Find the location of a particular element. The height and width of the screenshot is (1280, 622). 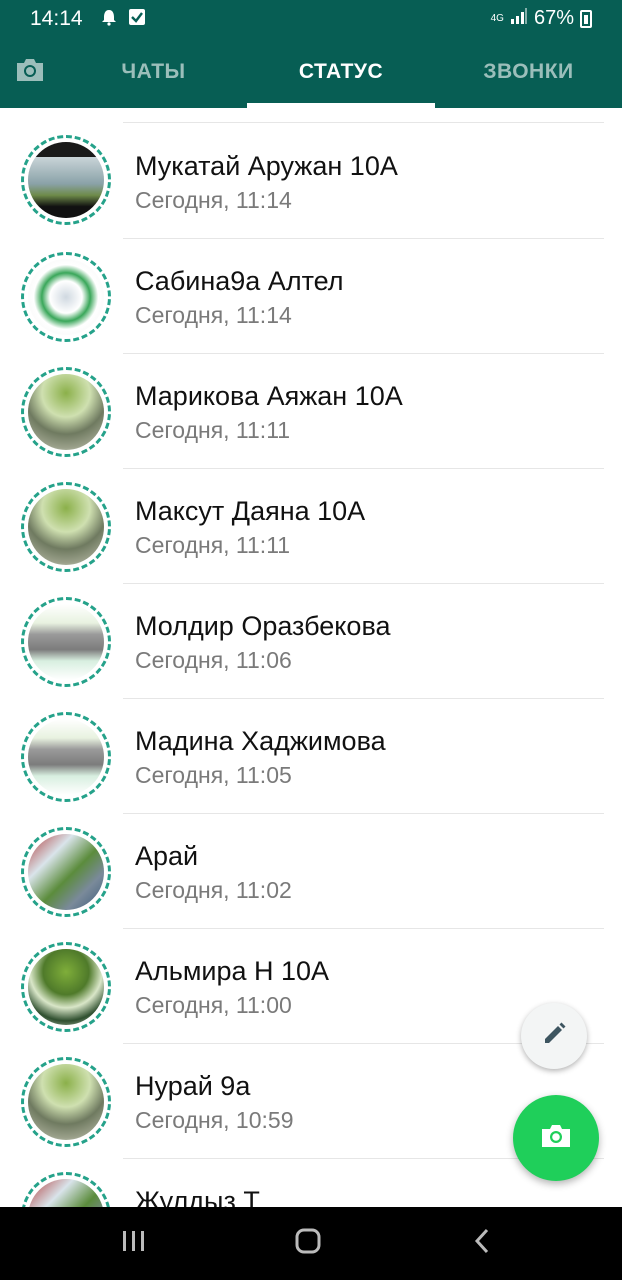

status-row: Мукатай Аружан 10А Сегодня, 11:14 is located at coordinates (311, 180).